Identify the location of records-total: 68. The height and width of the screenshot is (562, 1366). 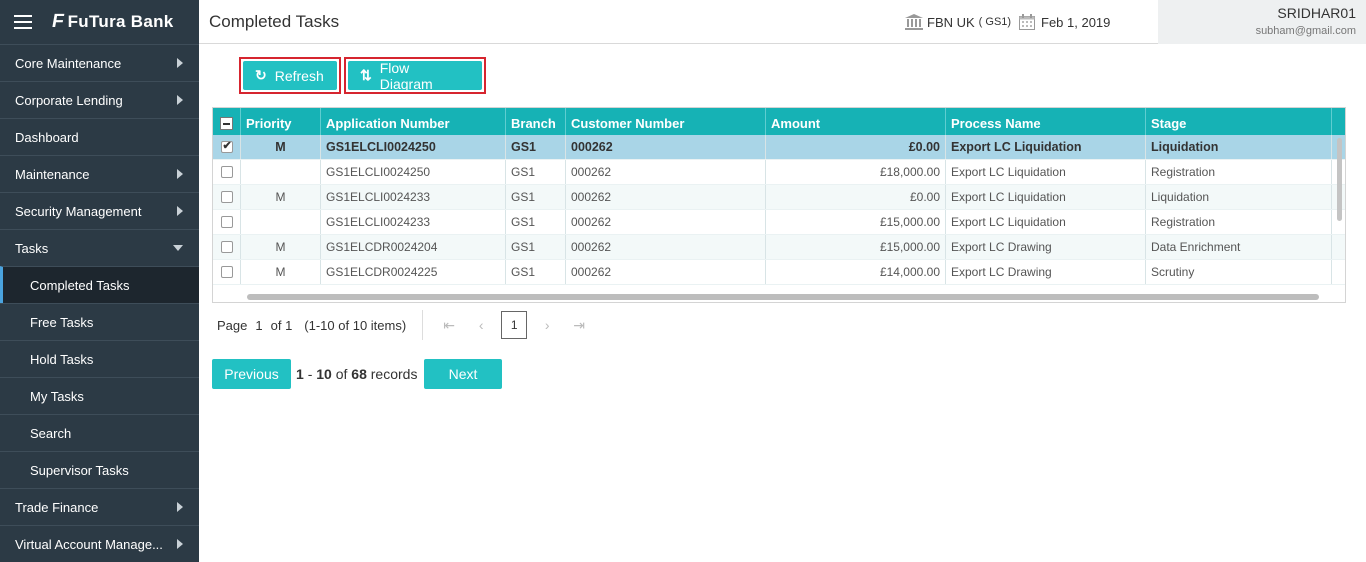
(359, 374).